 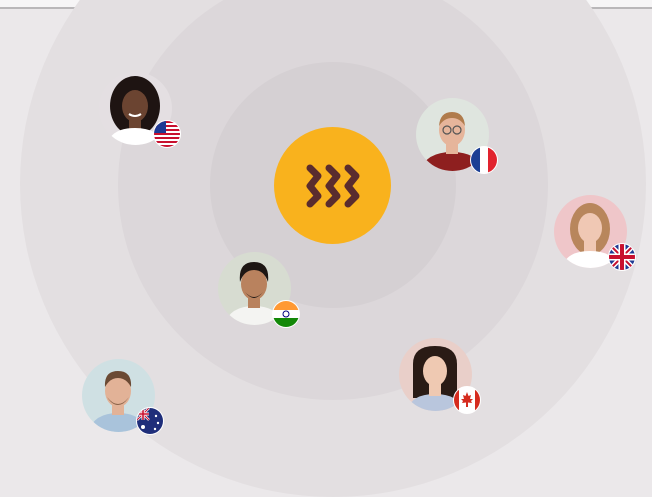 I want to click on flag-australia-icon, so click(x=150, y=421).